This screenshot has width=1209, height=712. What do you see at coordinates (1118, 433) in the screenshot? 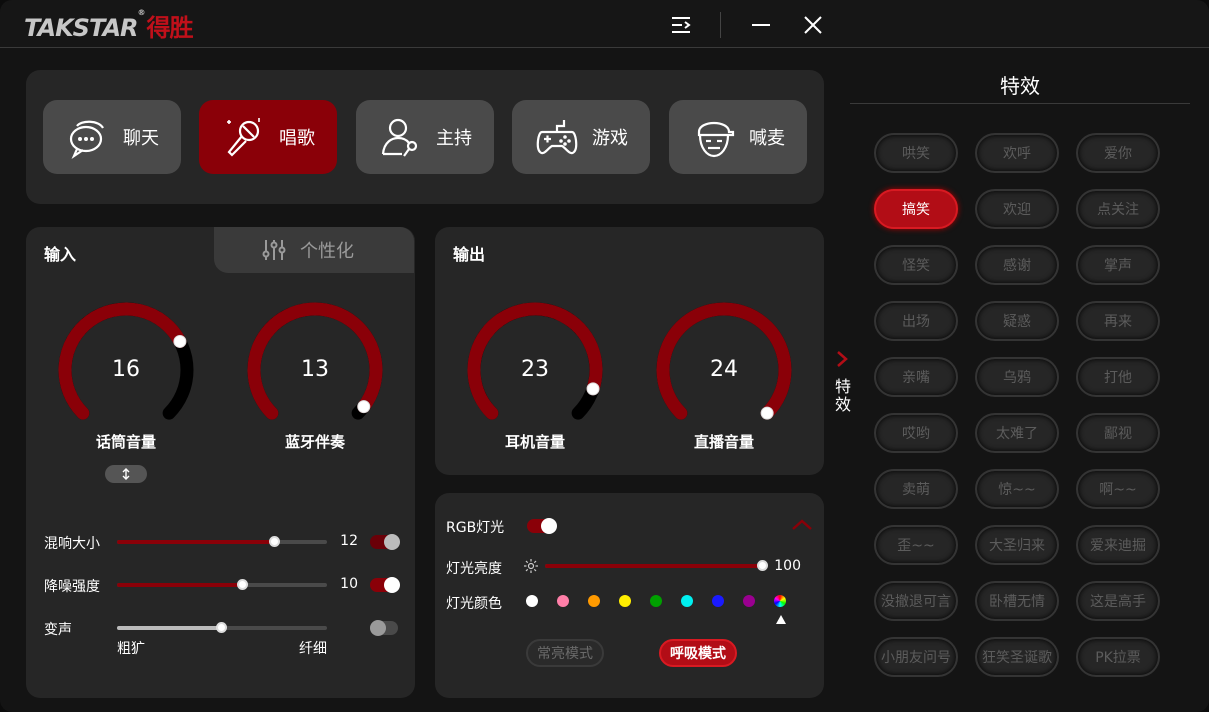
I see `effect-button: 鄙视` at bounding box center [1118, 433].